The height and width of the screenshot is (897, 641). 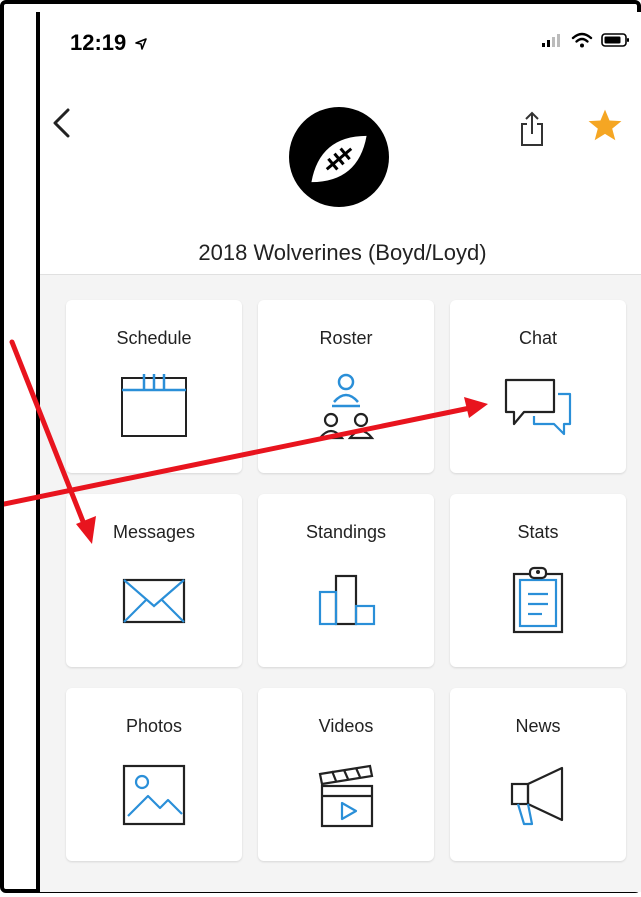 I want to click on back-chevron-icon, so click(x=61, y=123).